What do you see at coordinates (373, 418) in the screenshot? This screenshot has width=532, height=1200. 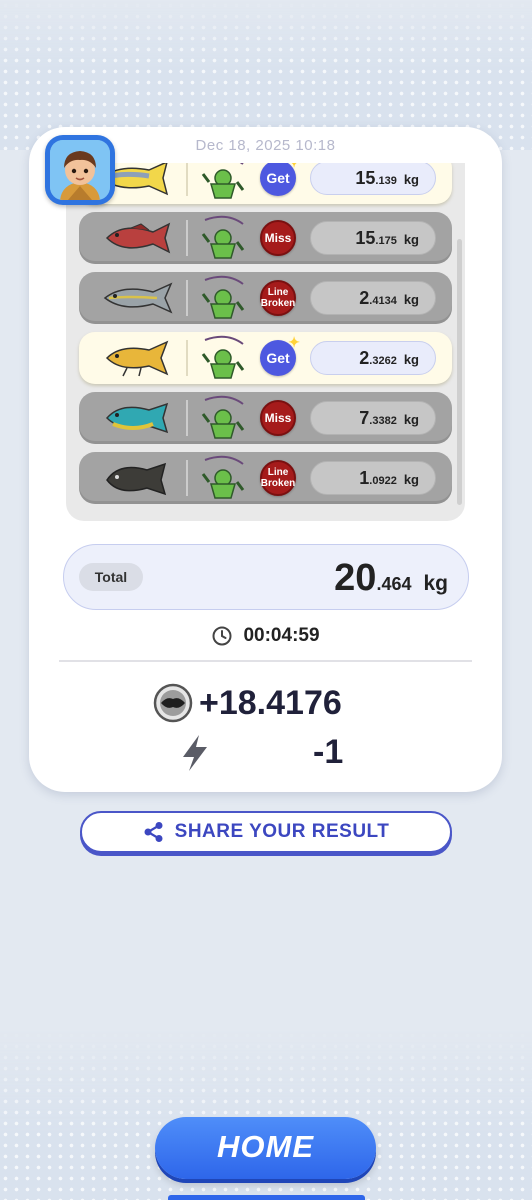 I see `catch-weight: 7.3382 kg` at bounding box center [373, 418].